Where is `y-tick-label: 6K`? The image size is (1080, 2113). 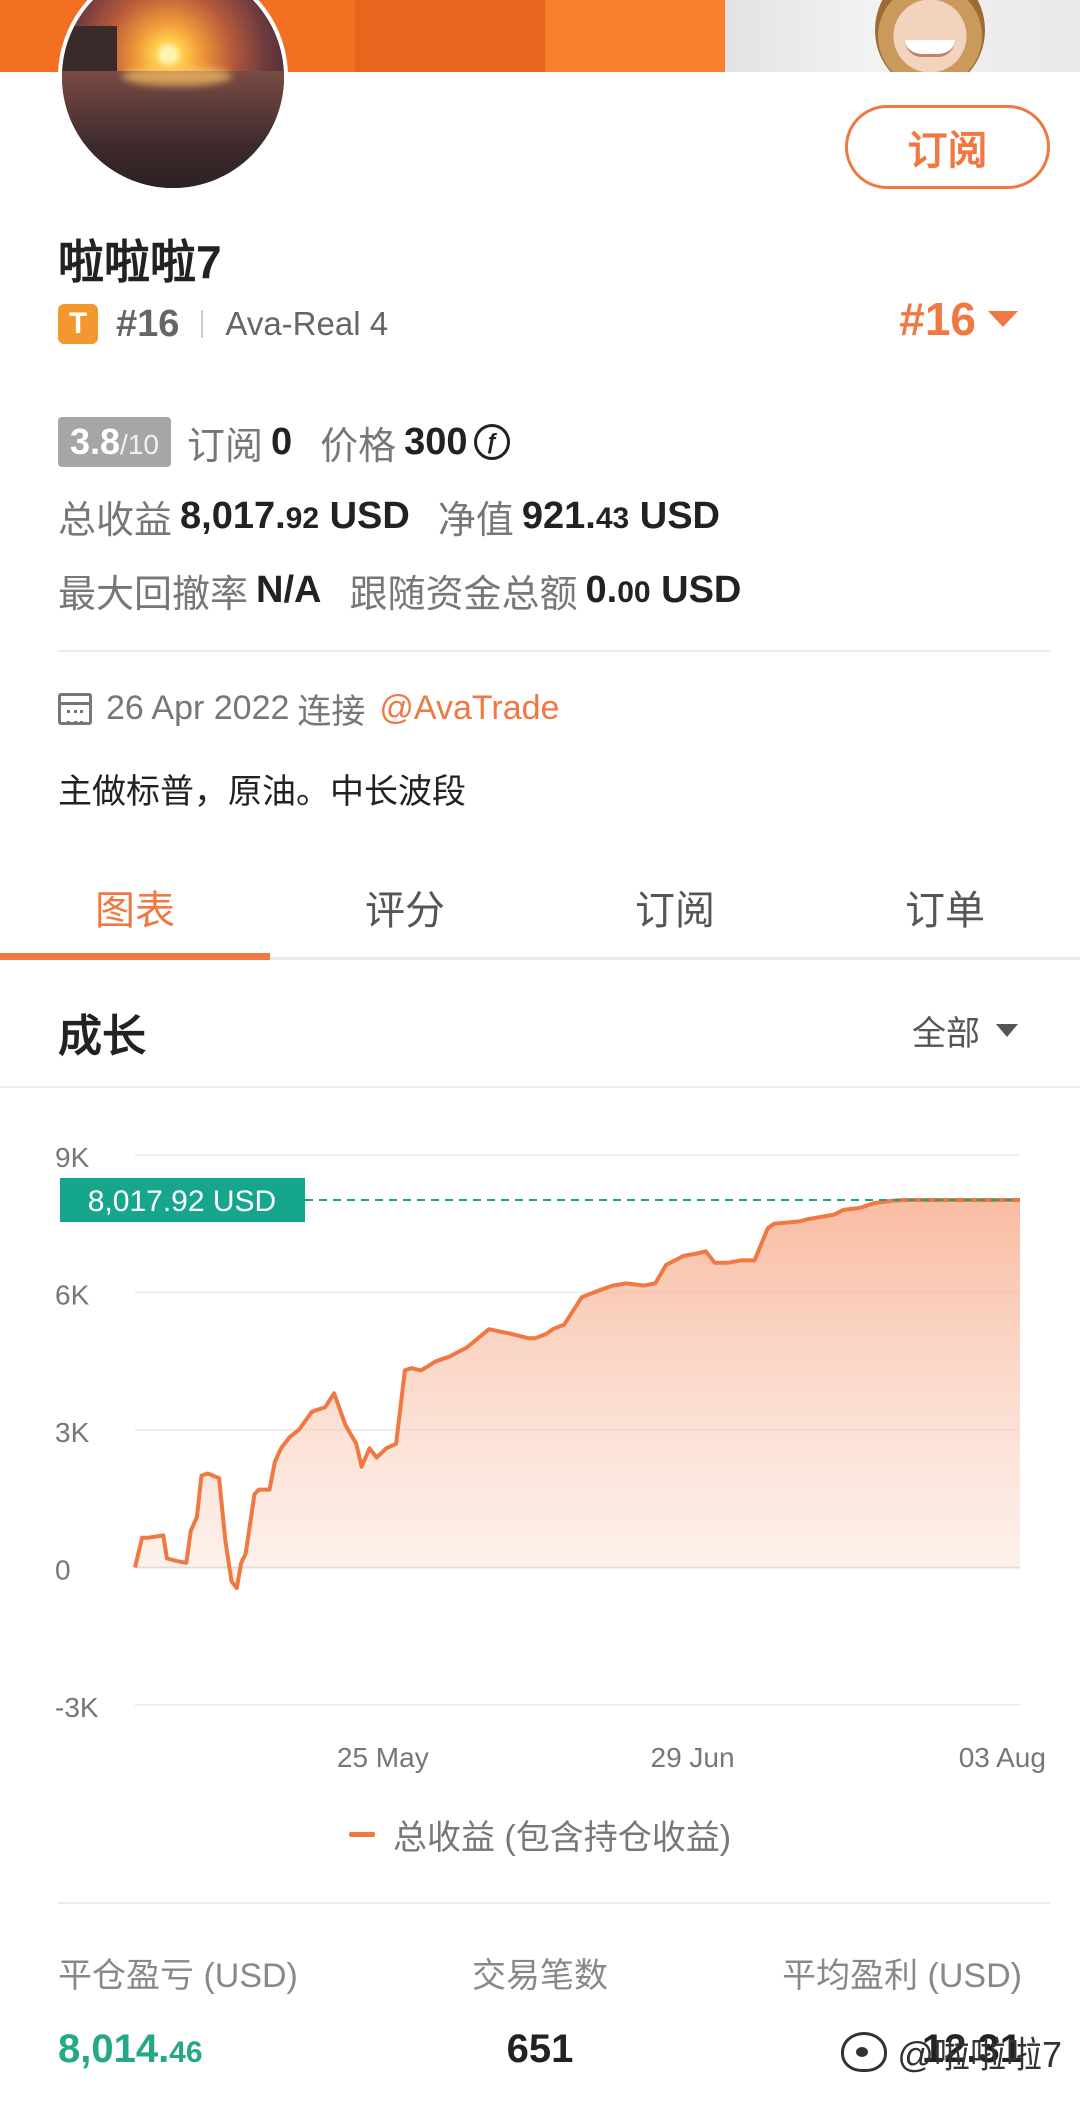
y-tick-label: 6K is located at coordinates (72, 1295).